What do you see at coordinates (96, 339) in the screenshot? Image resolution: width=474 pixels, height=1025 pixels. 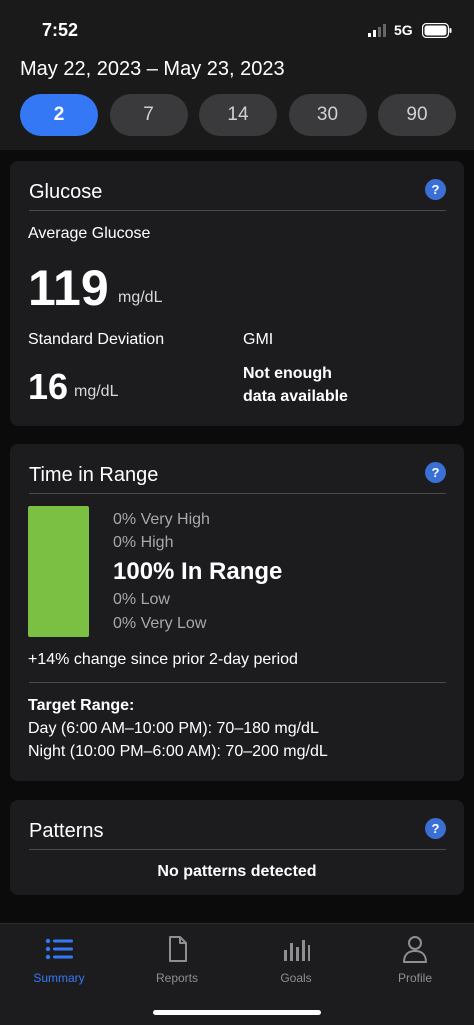 I see `std-dev-label: Standard Deviation` at bounding box center [96, 339].